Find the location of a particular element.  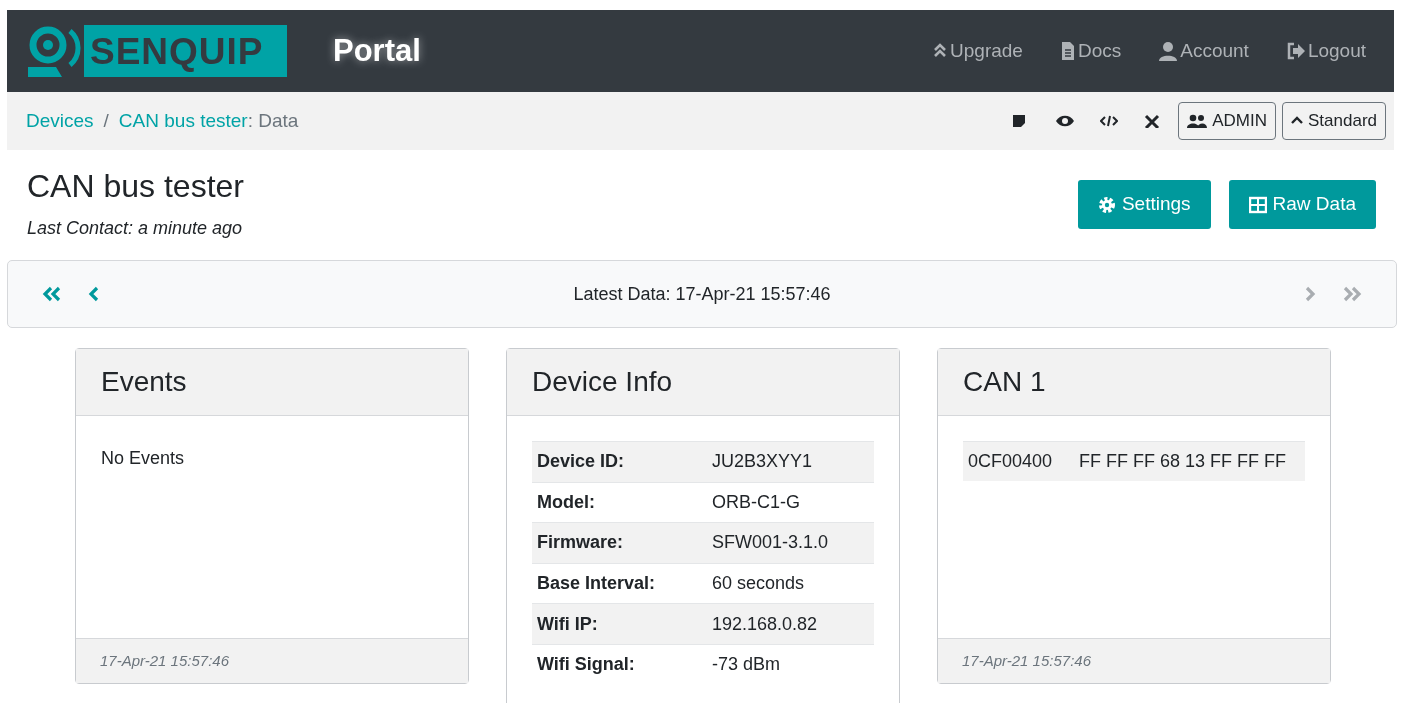

breadcrumb-current: : Data is located at coordinates (273, 120).